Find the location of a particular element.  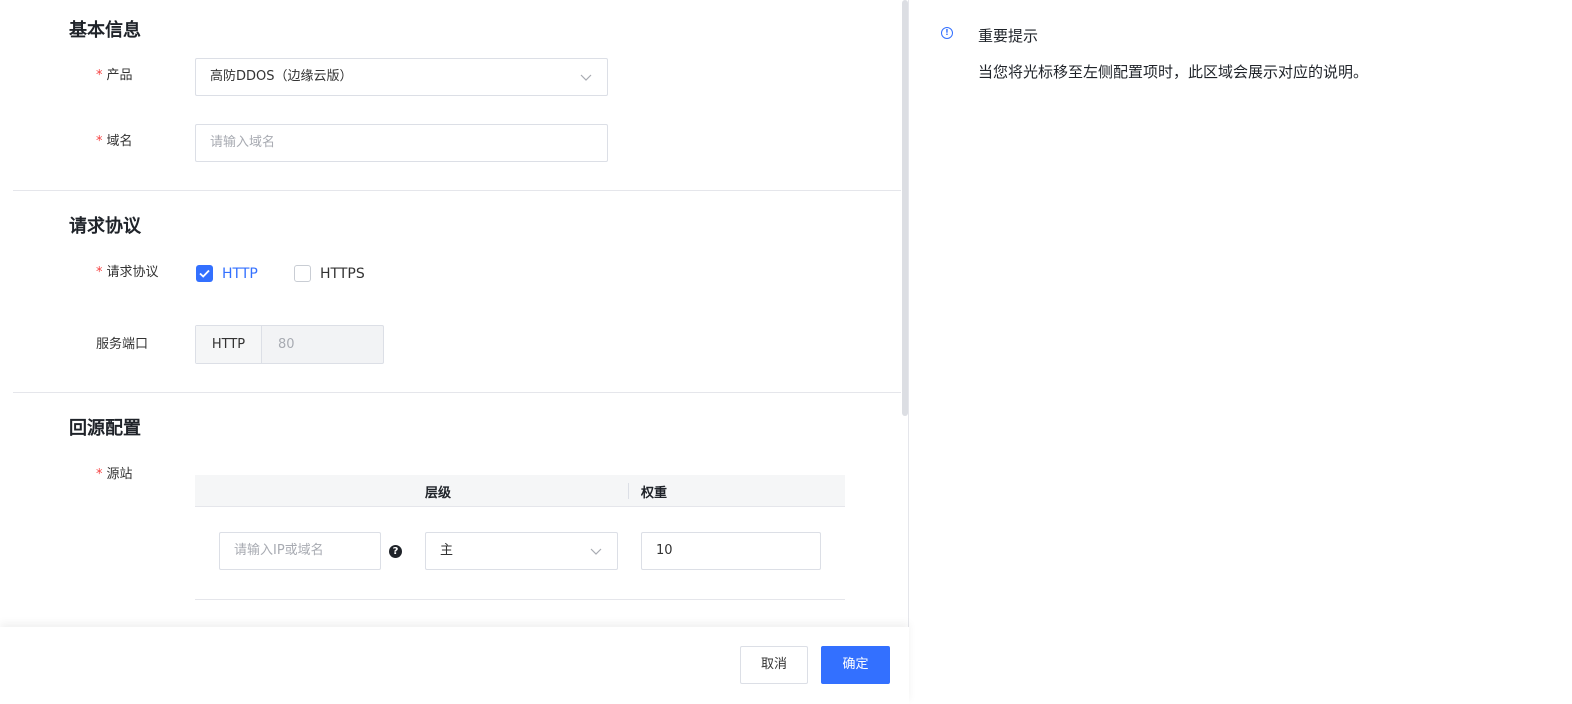

scrollbar-thumb is located at coordinates (905, 208).